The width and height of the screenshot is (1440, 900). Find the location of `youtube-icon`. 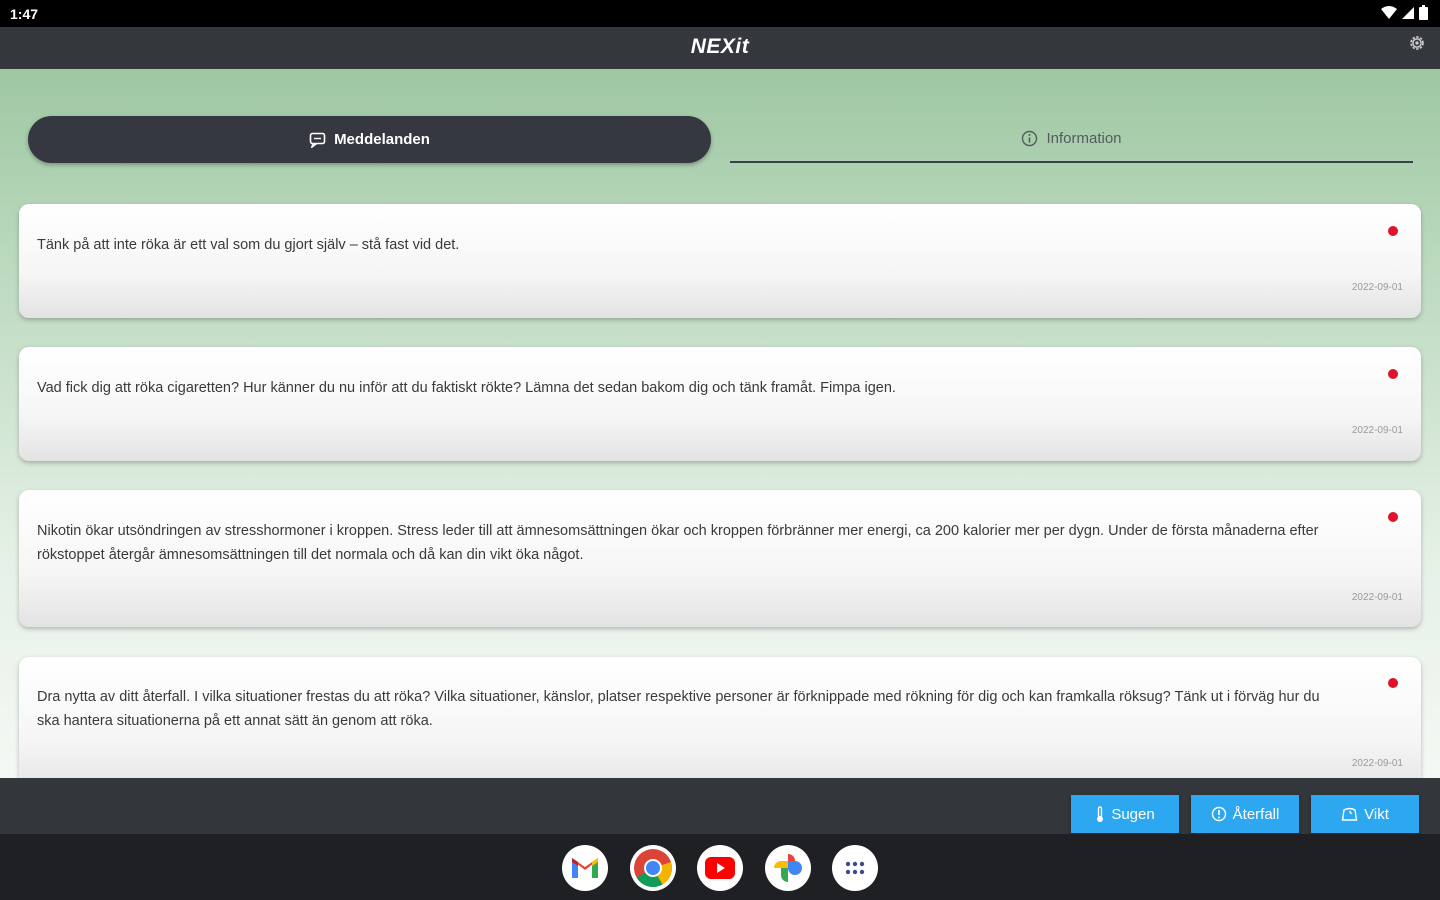

youtube-icon is located at coordinates (720, 868).